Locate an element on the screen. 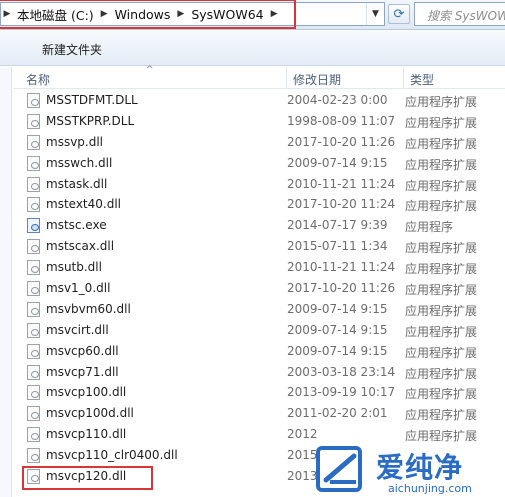 This screenshot has height=497, width=505. file-row: msvcirt.dll 2009-07-14 9:15 应用程序扩展 is located at coordinates (259, 330).